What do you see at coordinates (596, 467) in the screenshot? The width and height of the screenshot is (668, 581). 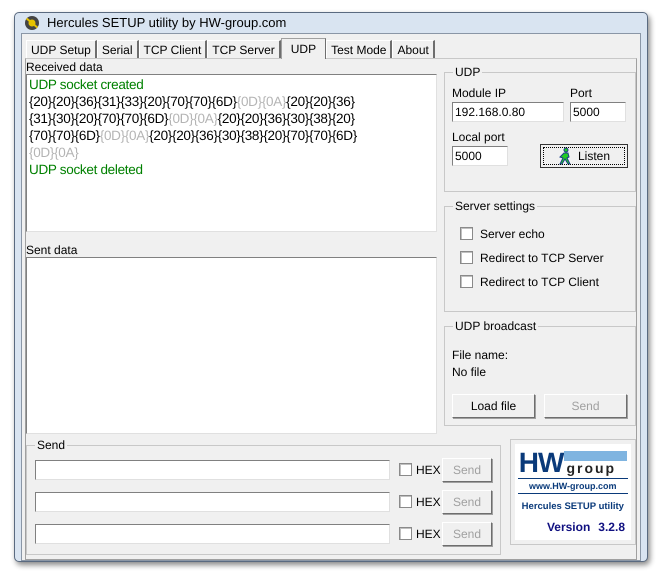 I see `logo-group: group` at bounding box center [596, 467].